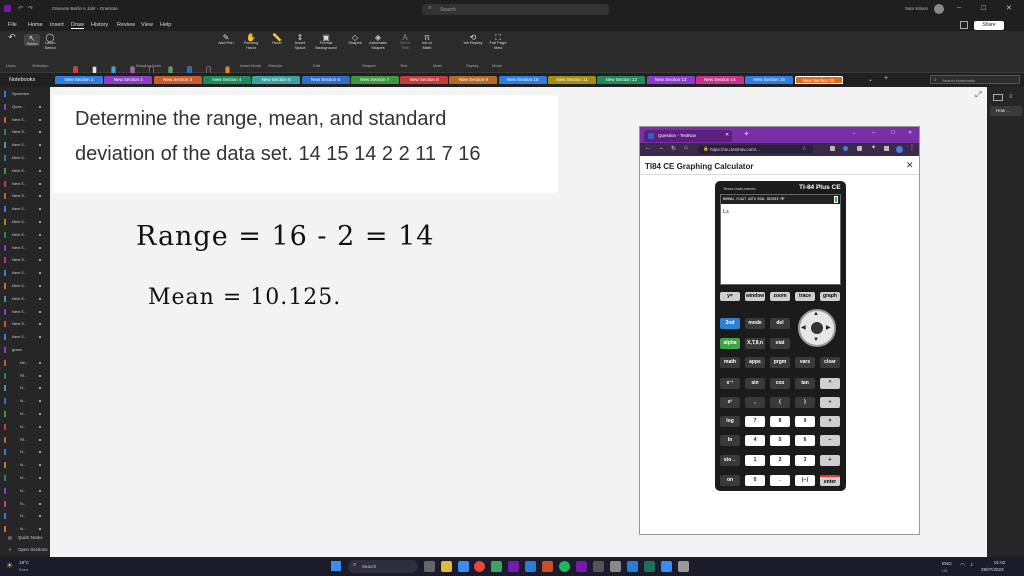  I want to click on windows-start-icon, so click(336, 566).